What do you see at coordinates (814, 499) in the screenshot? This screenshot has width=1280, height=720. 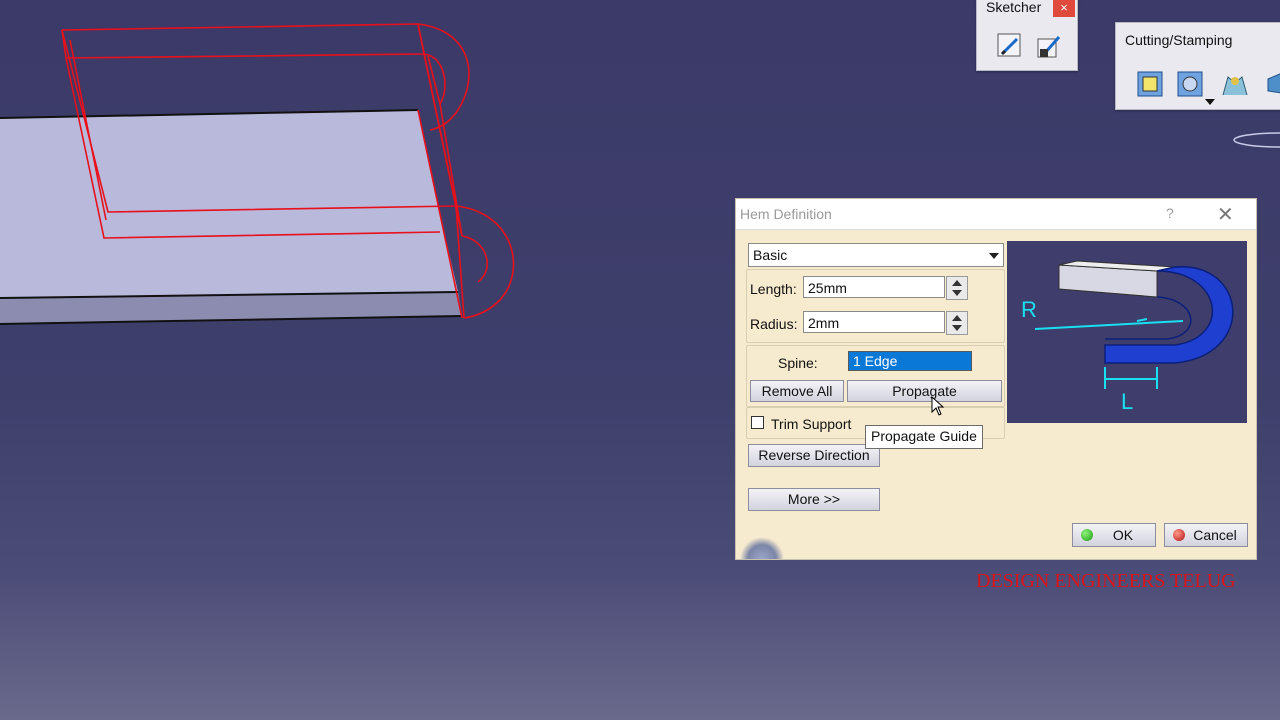 I see `more-button: More >>` at bounding box center [814, 499].